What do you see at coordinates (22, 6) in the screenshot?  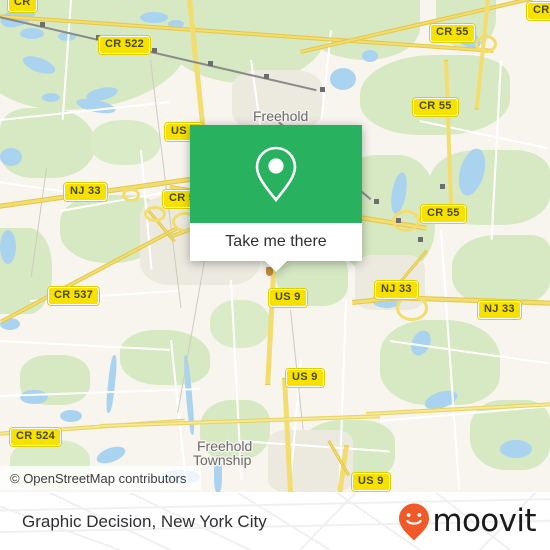 I see `road-shield-cr-clipped-left: CR` at bounding box center [22, 6].